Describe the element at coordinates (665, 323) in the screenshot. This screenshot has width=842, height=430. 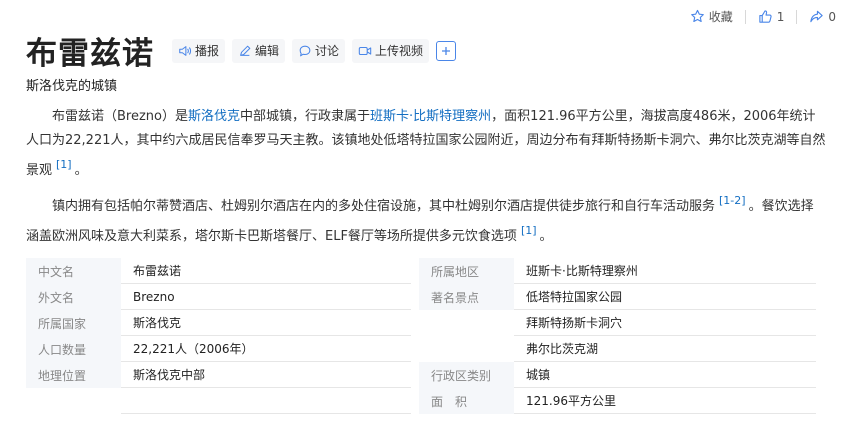
I see `info-value: 拜斯特扬斯卡洞穴` at that location.